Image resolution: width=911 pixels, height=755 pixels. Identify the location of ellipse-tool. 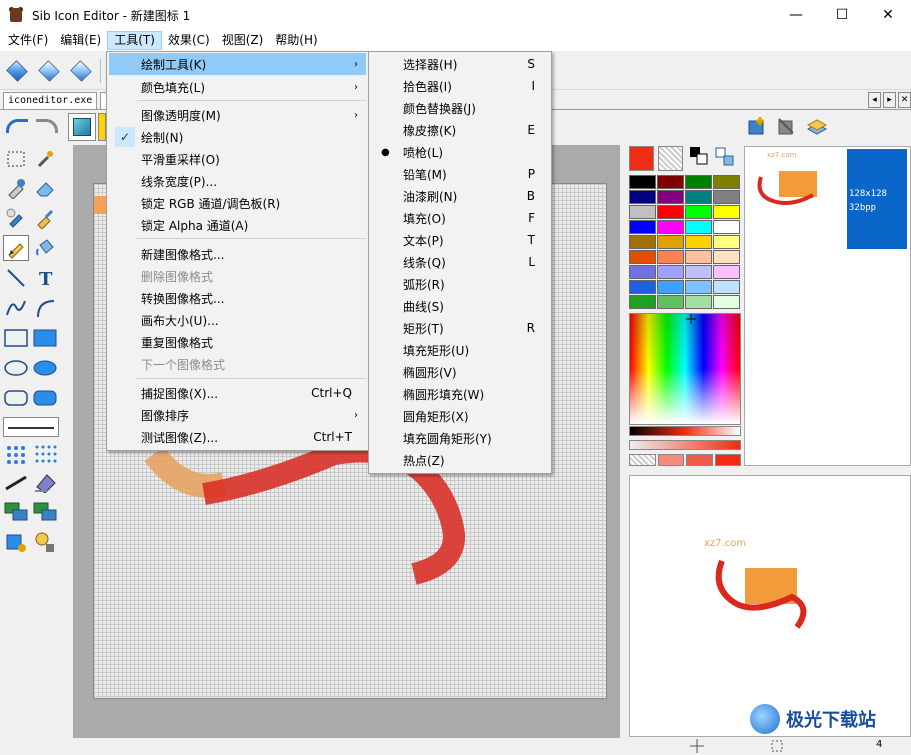
(16, 368).